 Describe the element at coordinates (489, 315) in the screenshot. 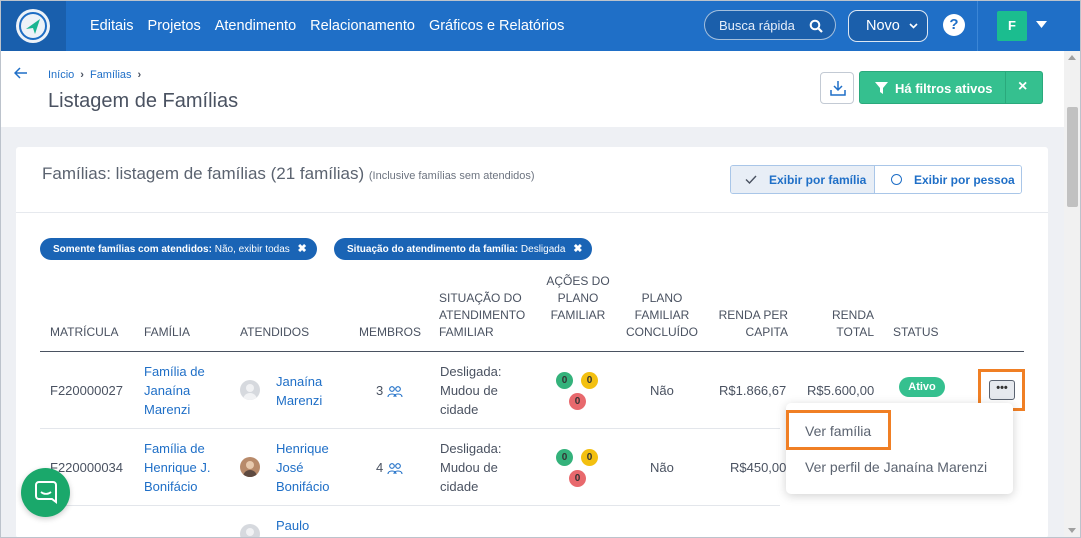

I see `col-situacao: Situação do atendimento familiar` at that location.